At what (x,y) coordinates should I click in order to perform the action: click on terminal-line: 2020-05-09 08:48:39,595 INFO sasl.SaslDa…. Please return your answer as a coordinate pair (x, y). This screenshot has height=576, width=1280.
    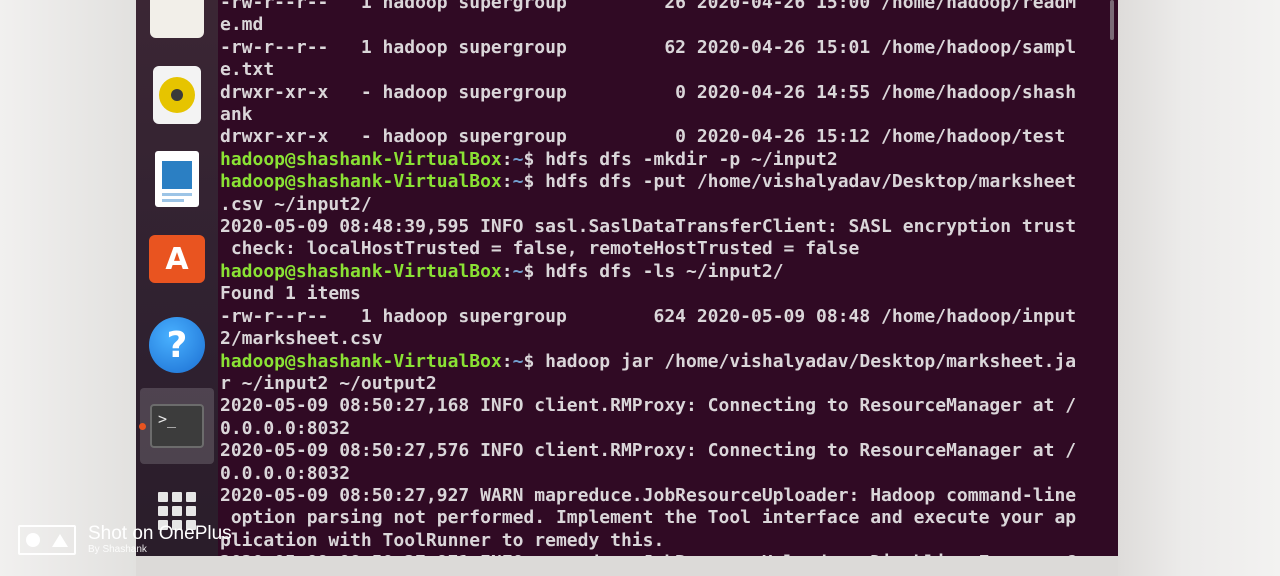
    Looking at the image, I should click on (648, 227).